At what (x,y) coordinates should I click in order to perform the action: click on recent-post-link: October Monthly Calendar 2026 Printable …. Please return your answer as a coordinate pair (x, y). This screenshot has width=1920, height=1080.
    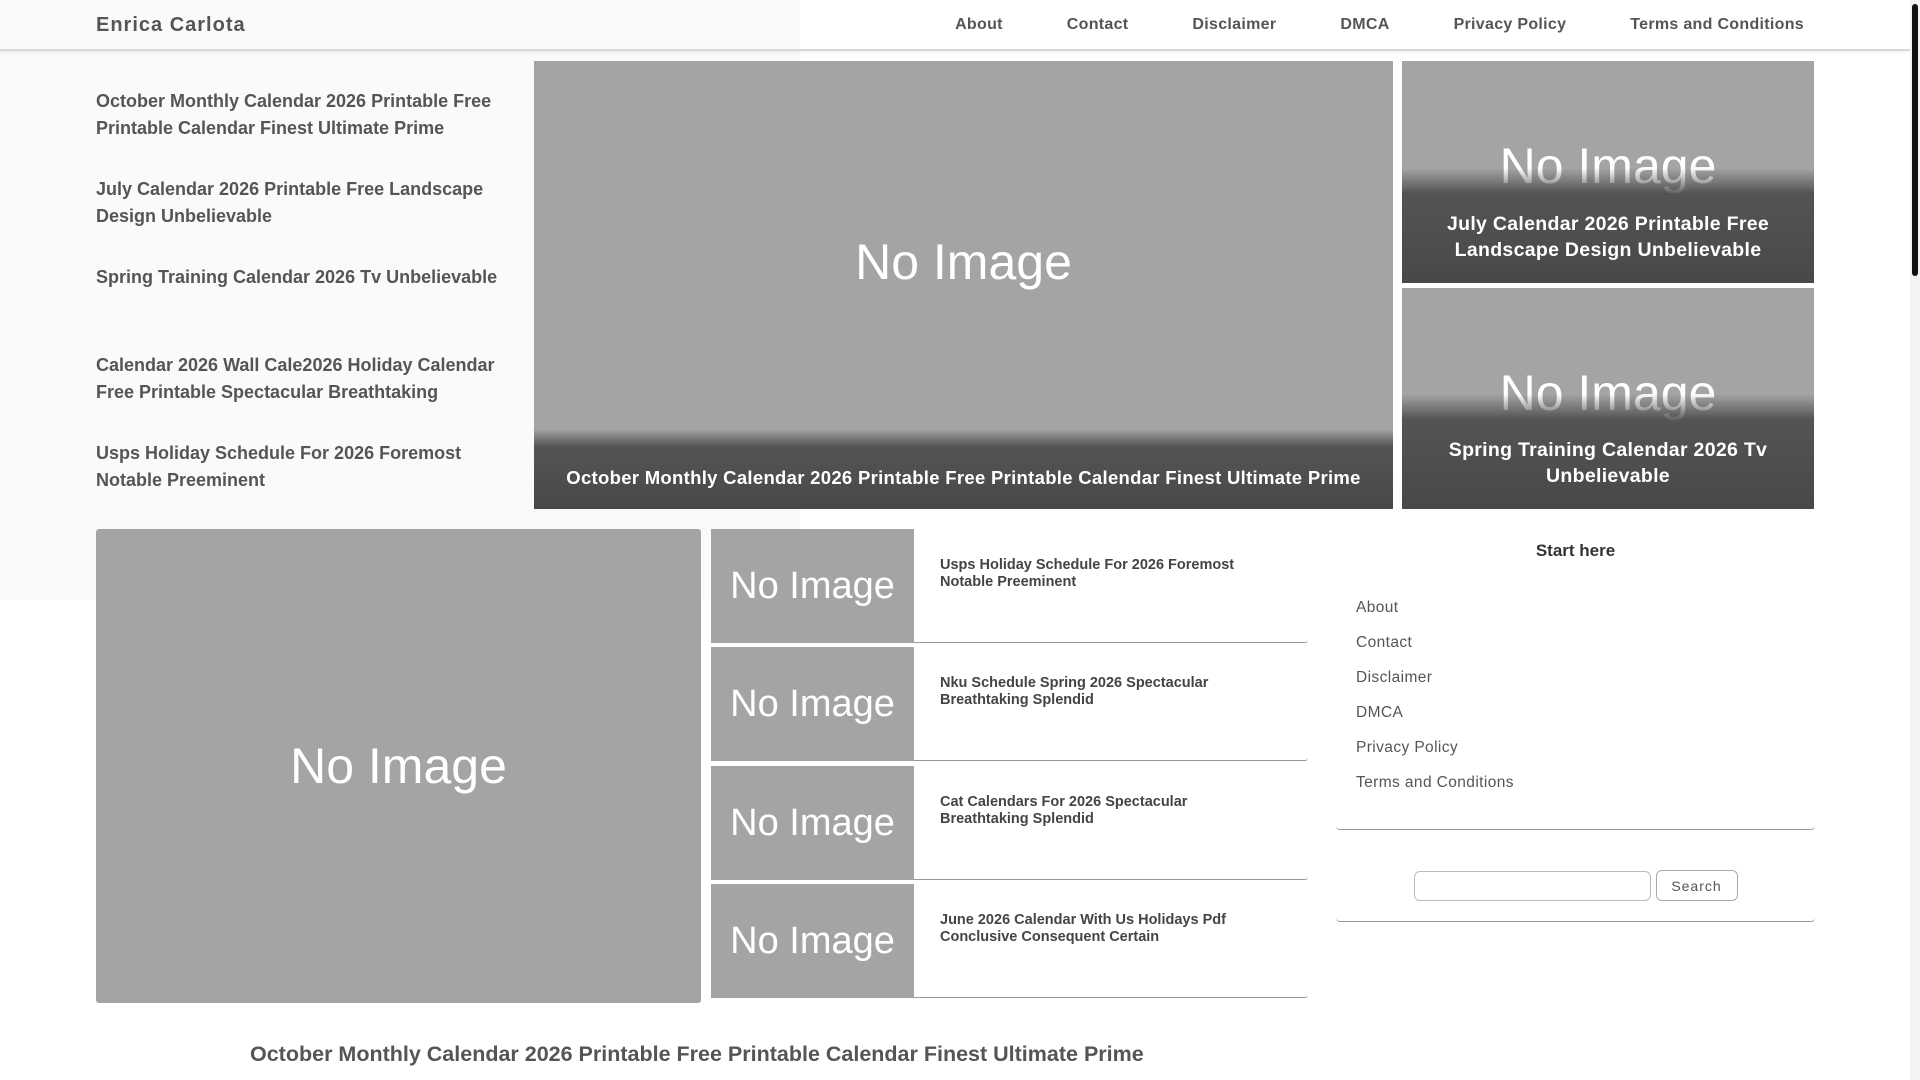
    Looking at the image, I should click on (306, 132).